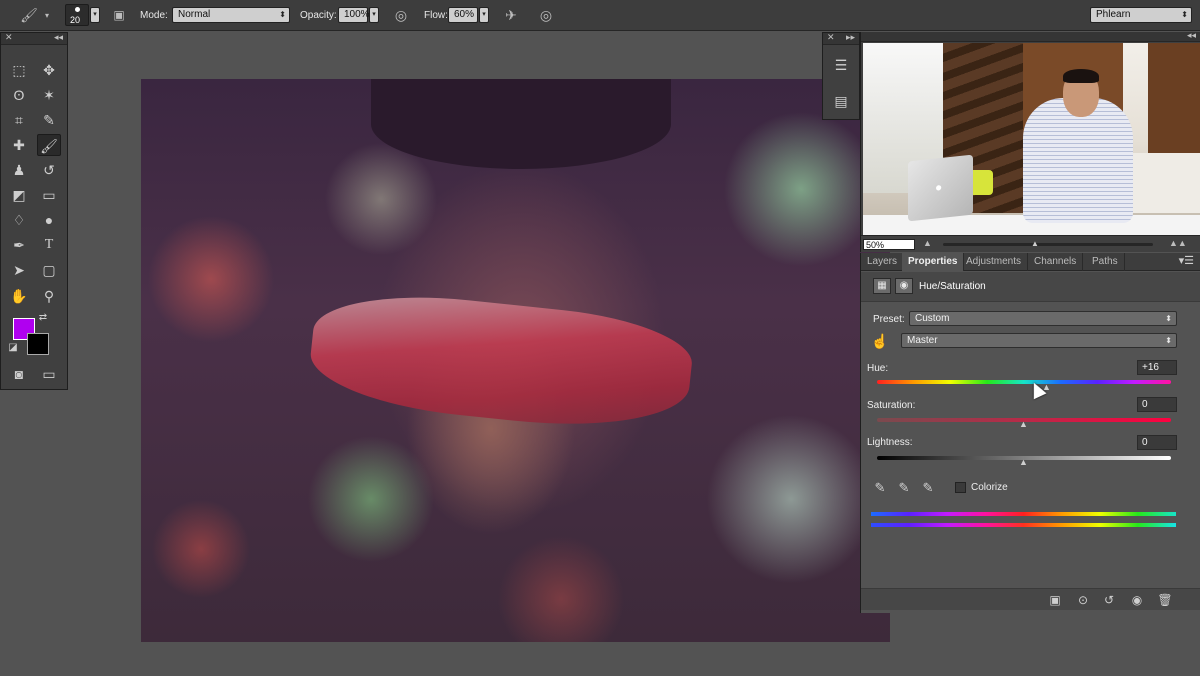 The width and height of the screenshot is (1200, 676). I want to click on path-select-icon: ➤, so click(19, 270).